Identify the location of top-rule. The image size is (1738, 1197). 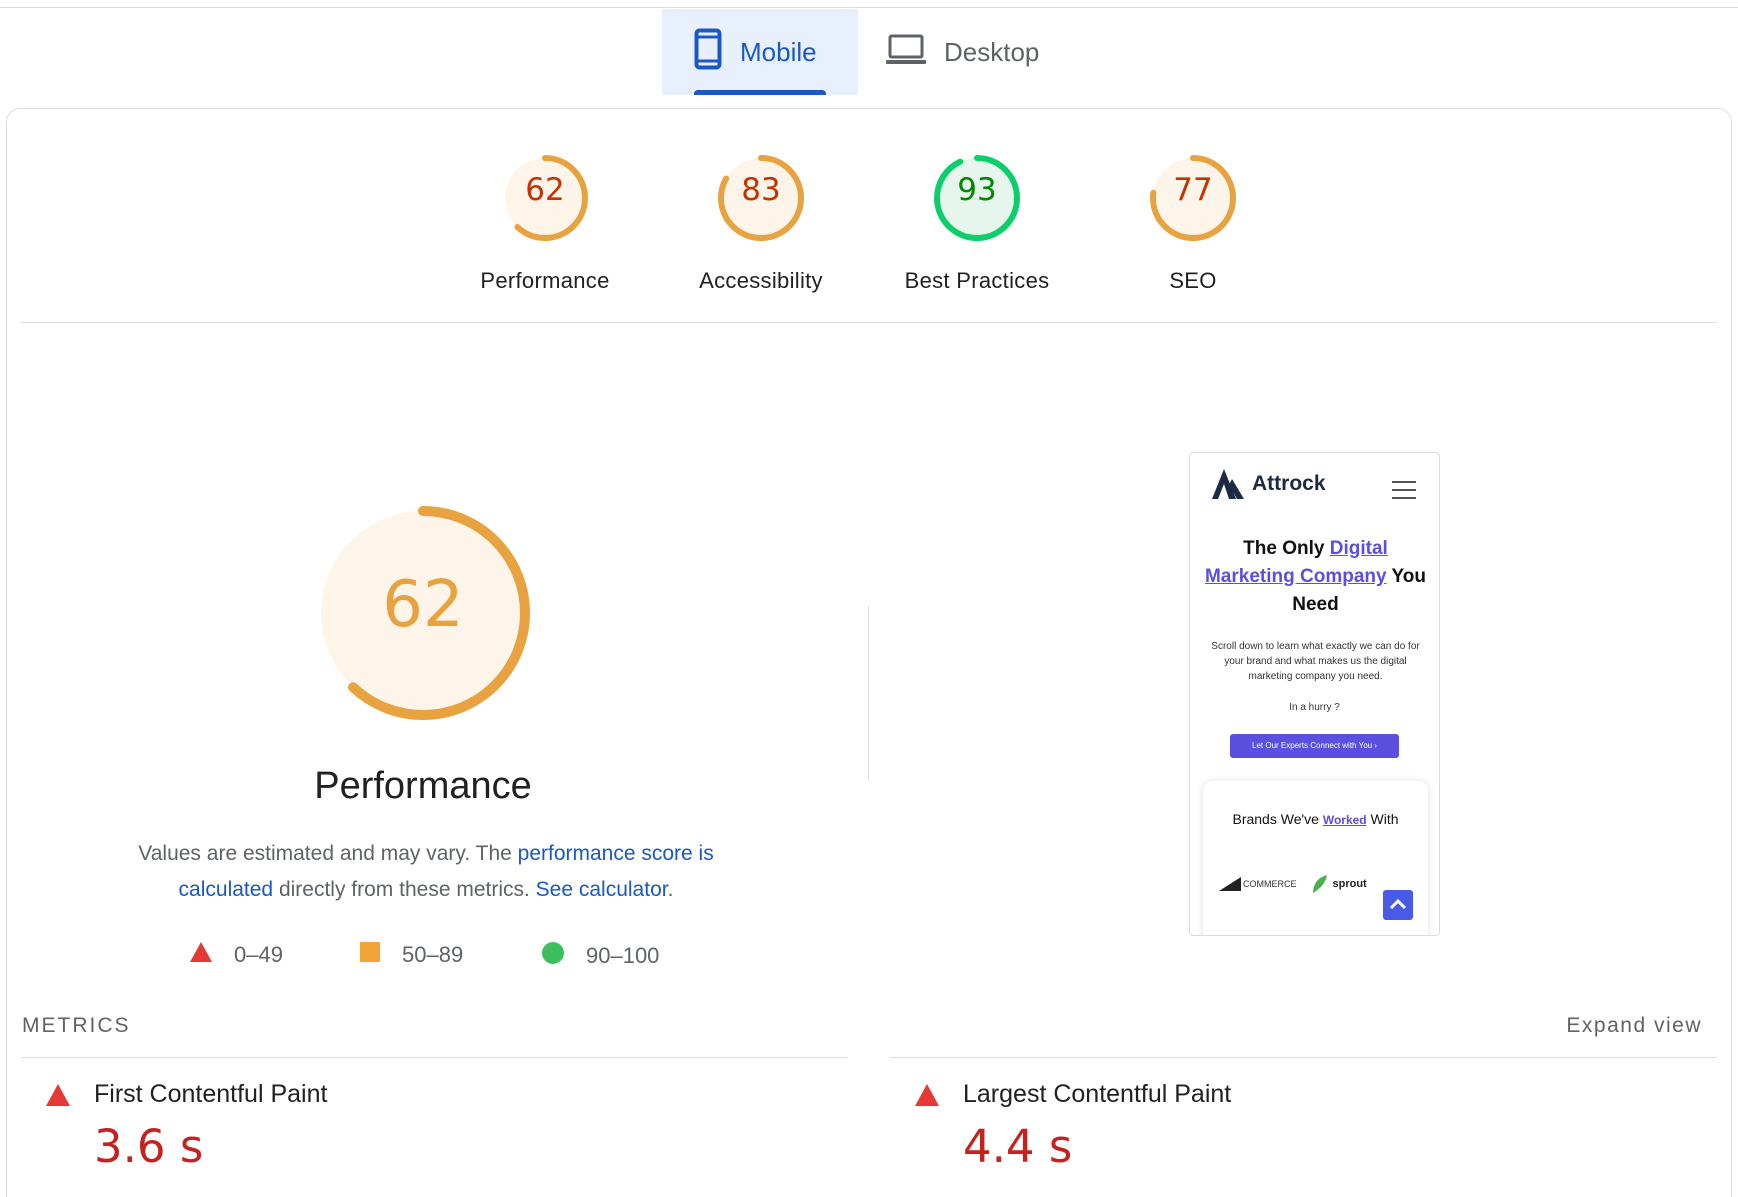
(869, 7).